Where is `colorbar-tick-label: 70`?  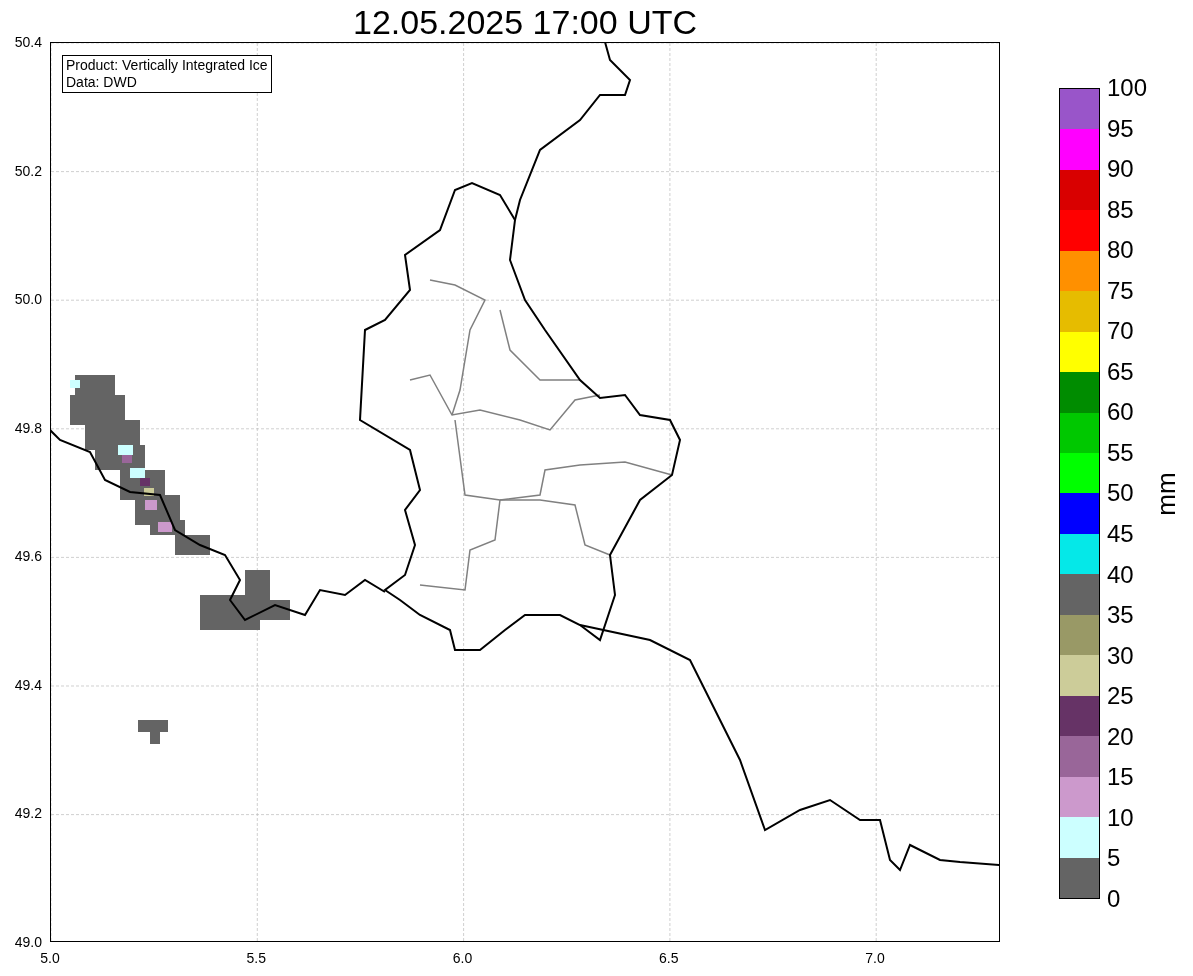 colorbar-tick-label: 70 is located at coordinates (1120, 331).